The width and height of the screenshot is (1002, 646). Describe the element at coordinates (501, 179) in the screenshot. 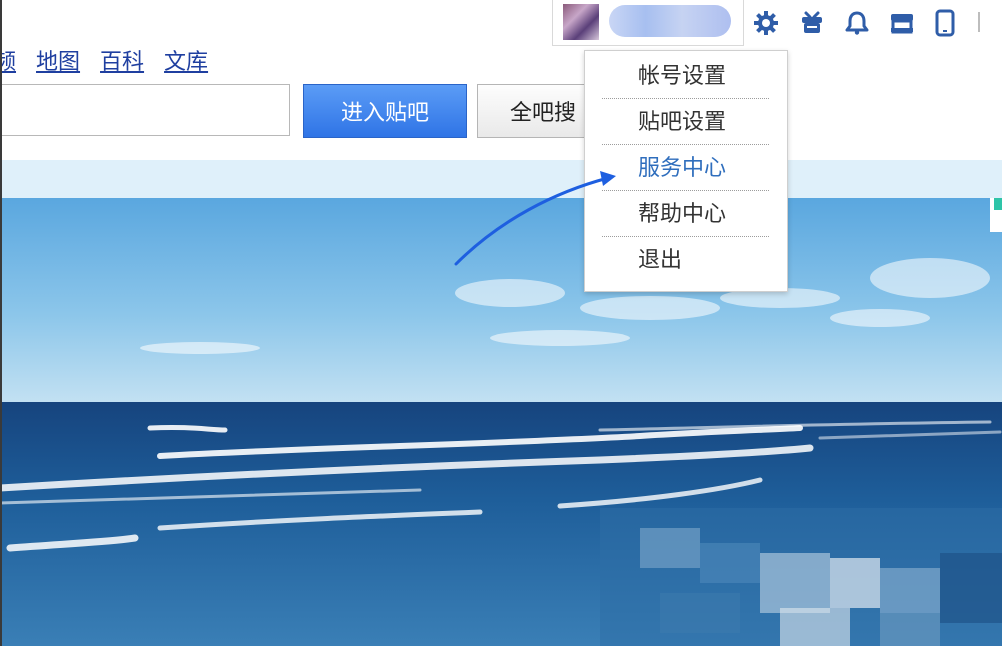

I see `banner-top-strip` at that location.